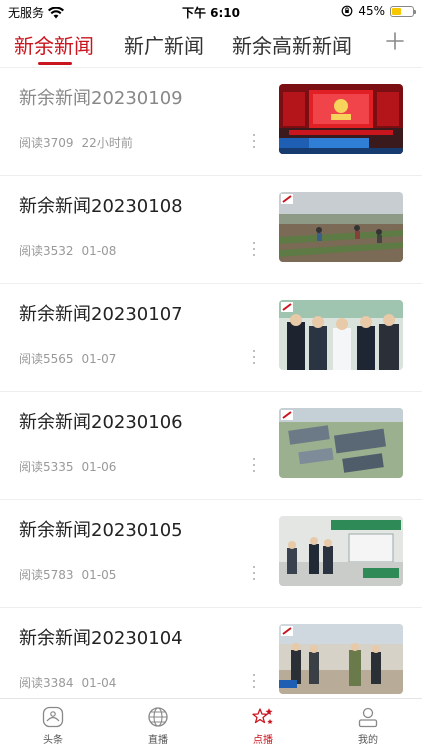  I want to click on news-thumbnail-hospital-visit, so click(341, 335).